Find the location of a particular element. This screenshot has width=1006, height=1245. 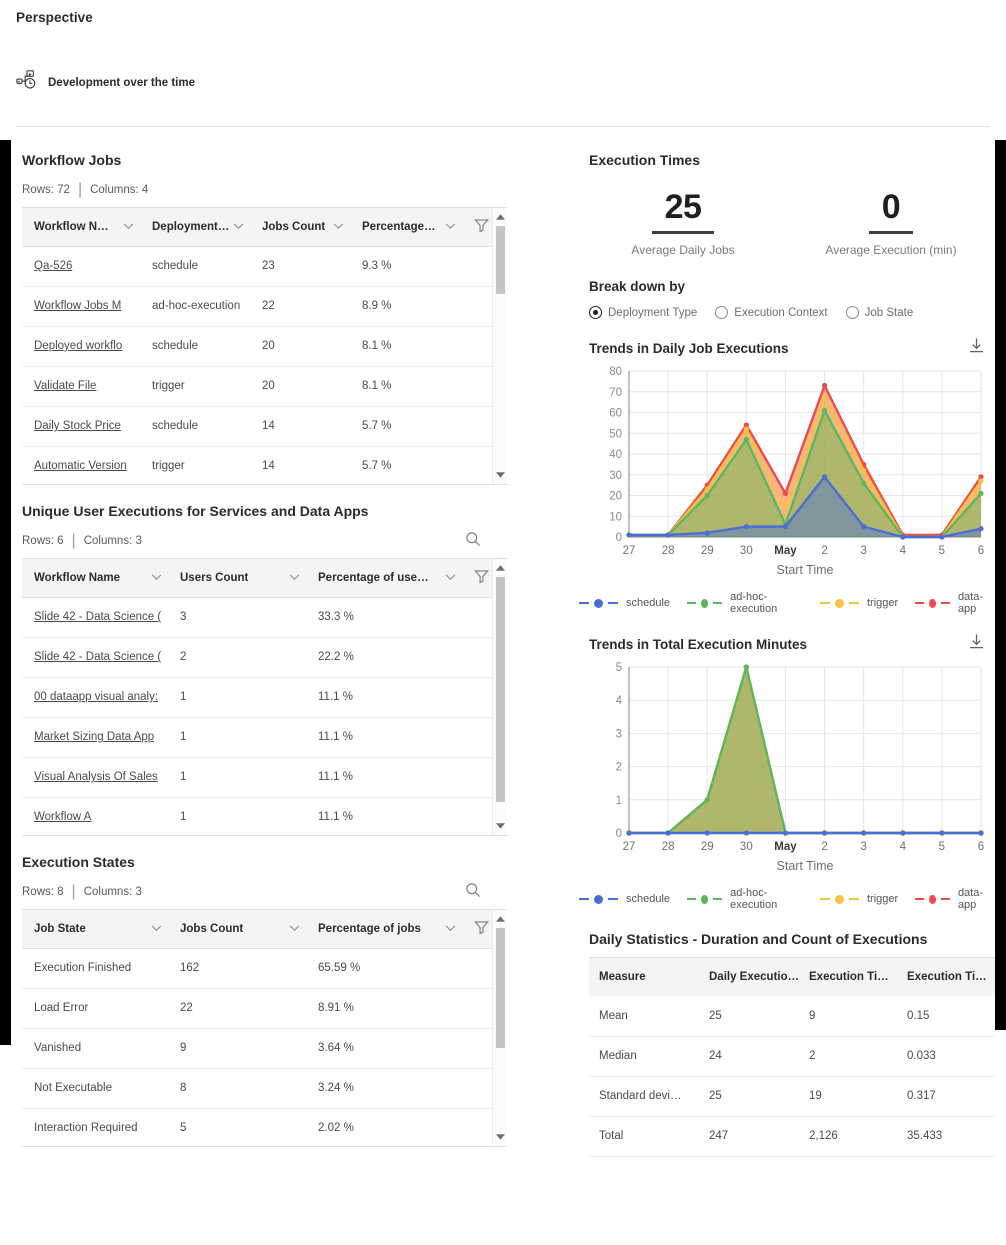

cell-workflow-name: Qa-526 is located at coordinates (81, 266).